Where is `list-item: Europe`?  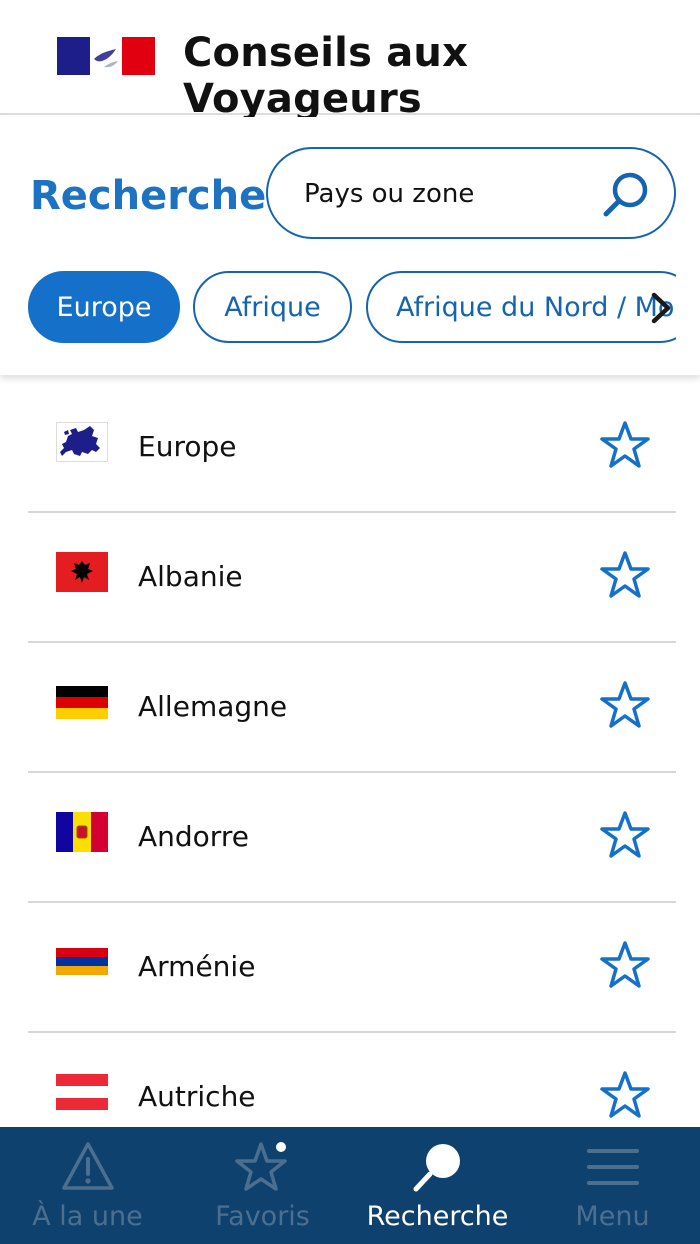
list-item: Europe is located at coordinates (352, 448).